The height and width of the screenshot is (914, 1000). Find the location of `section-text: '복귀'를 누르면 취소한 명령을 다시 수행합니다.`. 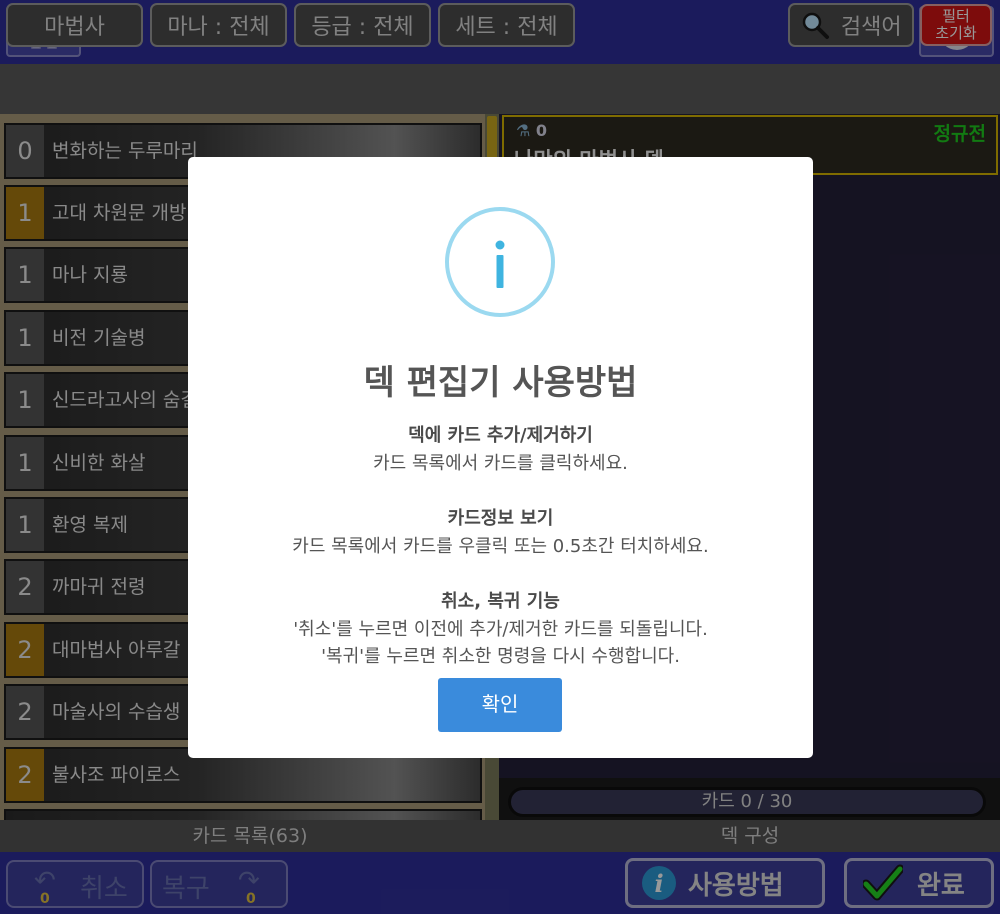

section-text: '복귀'를 누르면 취소한 명령을 다시 수행합니다. is located at coordinates (500, 656).